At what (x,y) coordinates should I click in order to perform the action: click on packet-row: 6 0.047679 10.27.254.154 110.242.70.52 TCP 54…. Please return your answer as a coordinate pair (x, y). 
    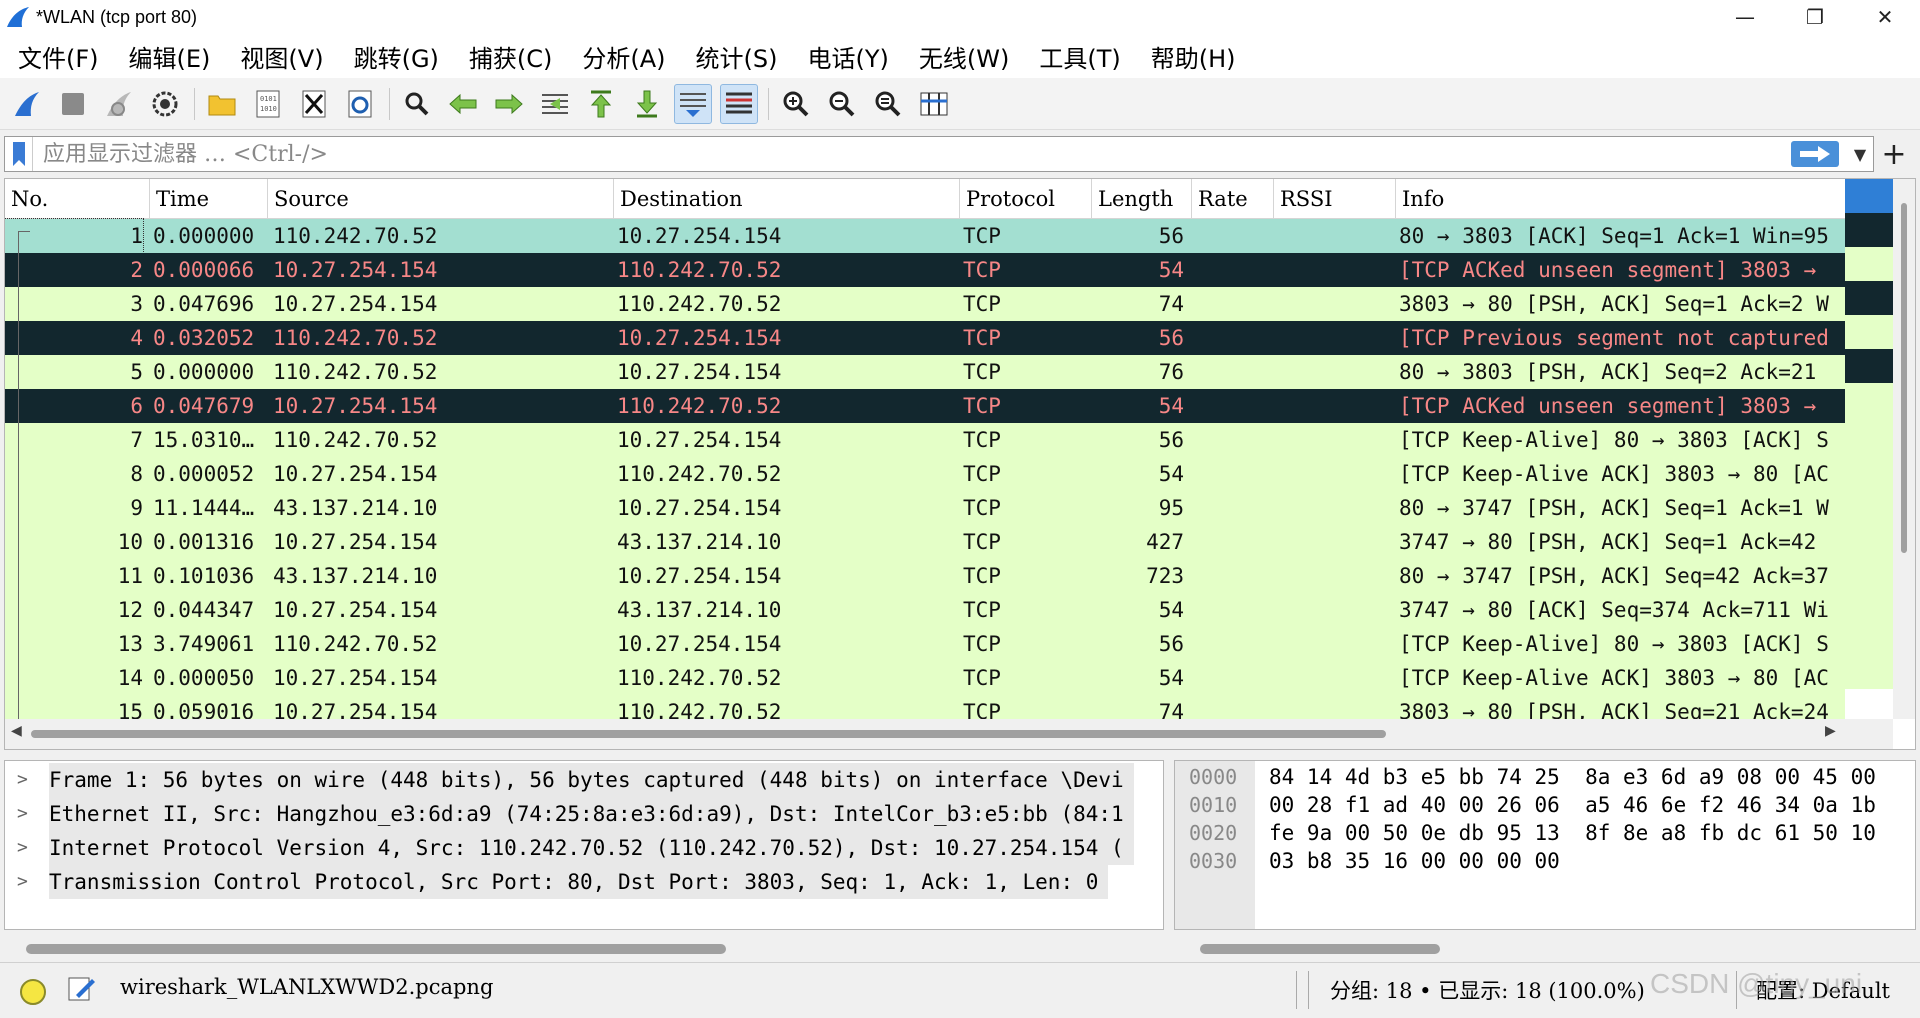
    Looking at the image, I should click on (925, 406).